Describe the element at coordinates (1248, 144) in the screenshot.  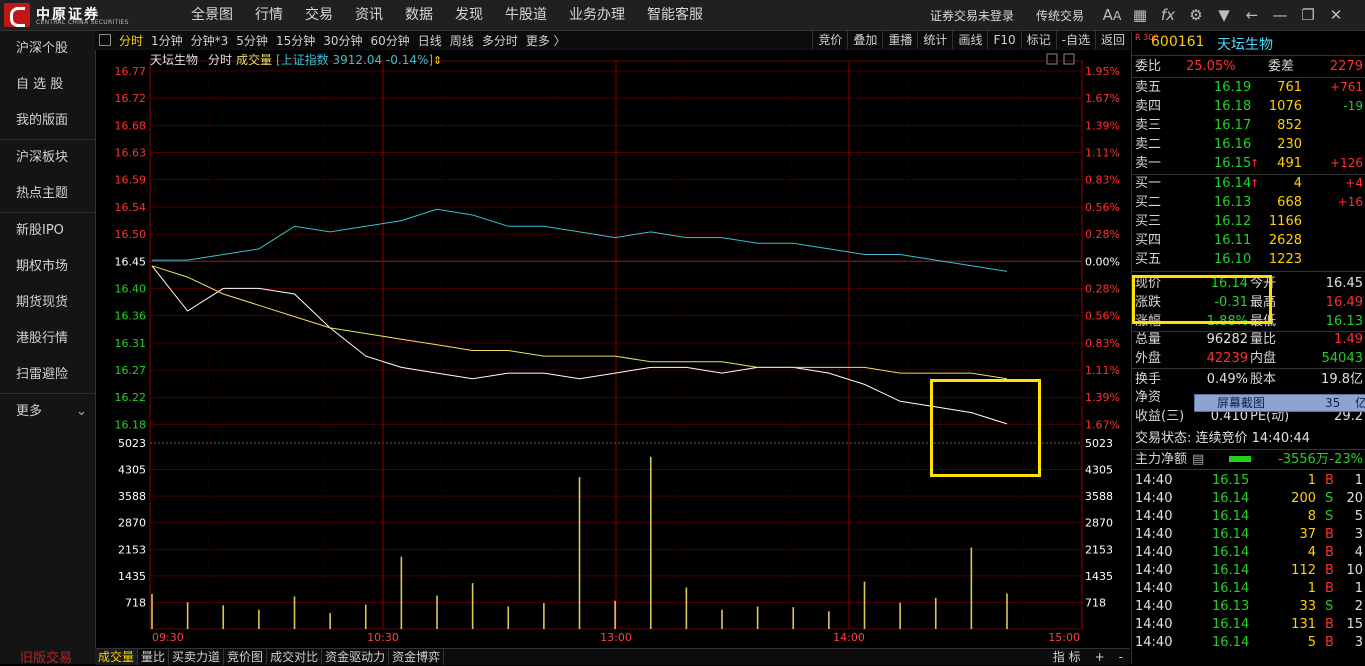
I see `asks-level-row: 卖二 16.16 230` at that location.